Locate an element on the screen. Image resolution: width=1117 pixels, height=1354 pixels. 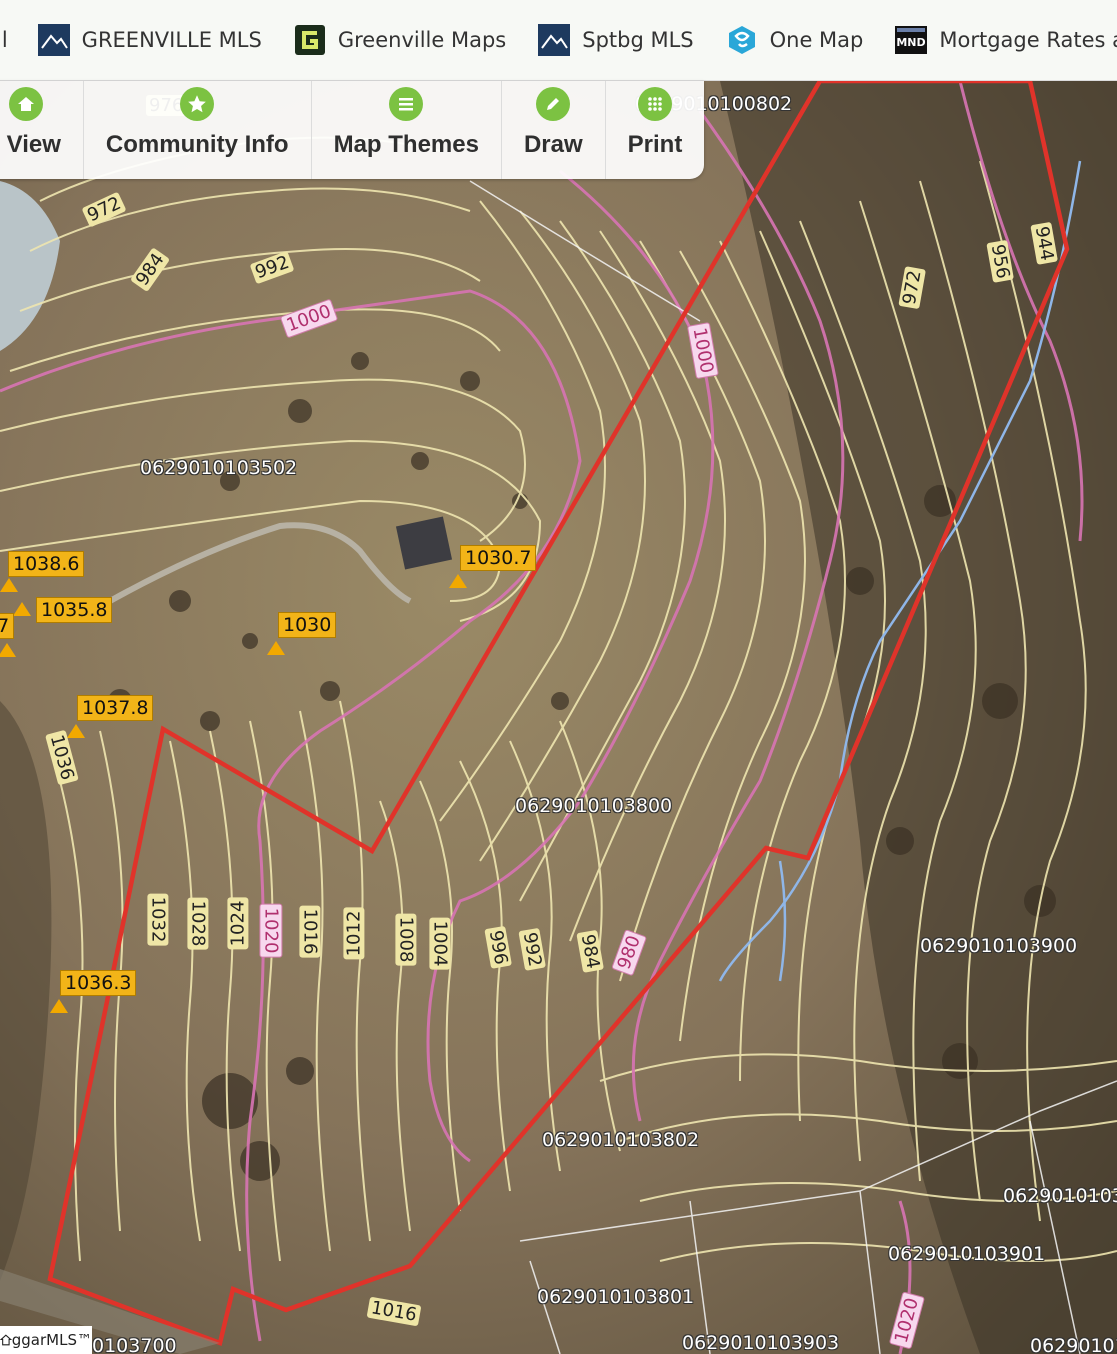
bookmark-one-map: One Map is located at coordinates (795, 40).